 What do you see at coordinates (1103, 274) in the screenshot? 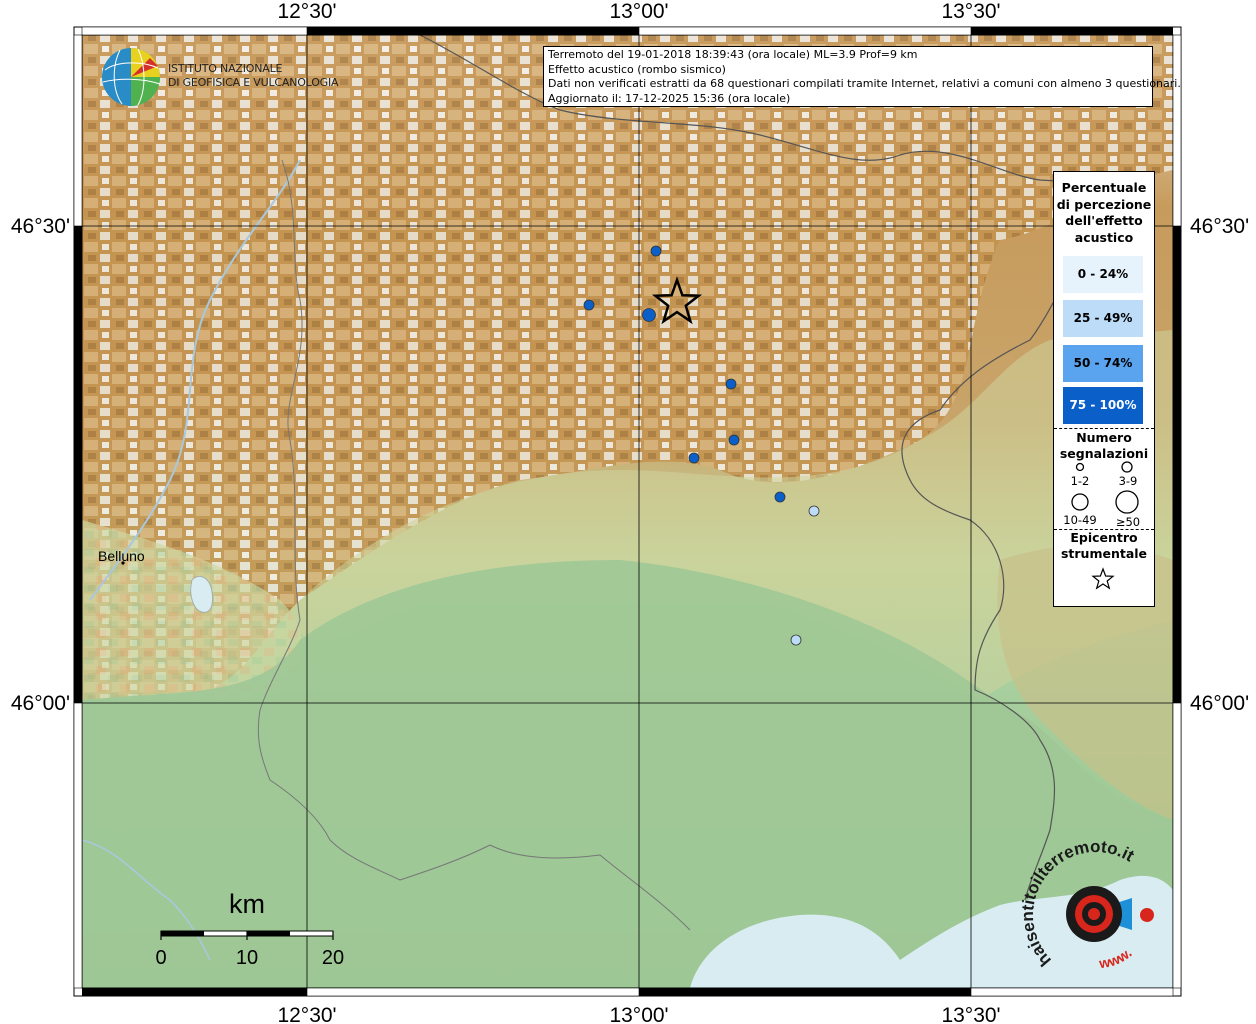
I see `legend-class-0-24: 0 - 24%` at bounding box center [1103, 274].